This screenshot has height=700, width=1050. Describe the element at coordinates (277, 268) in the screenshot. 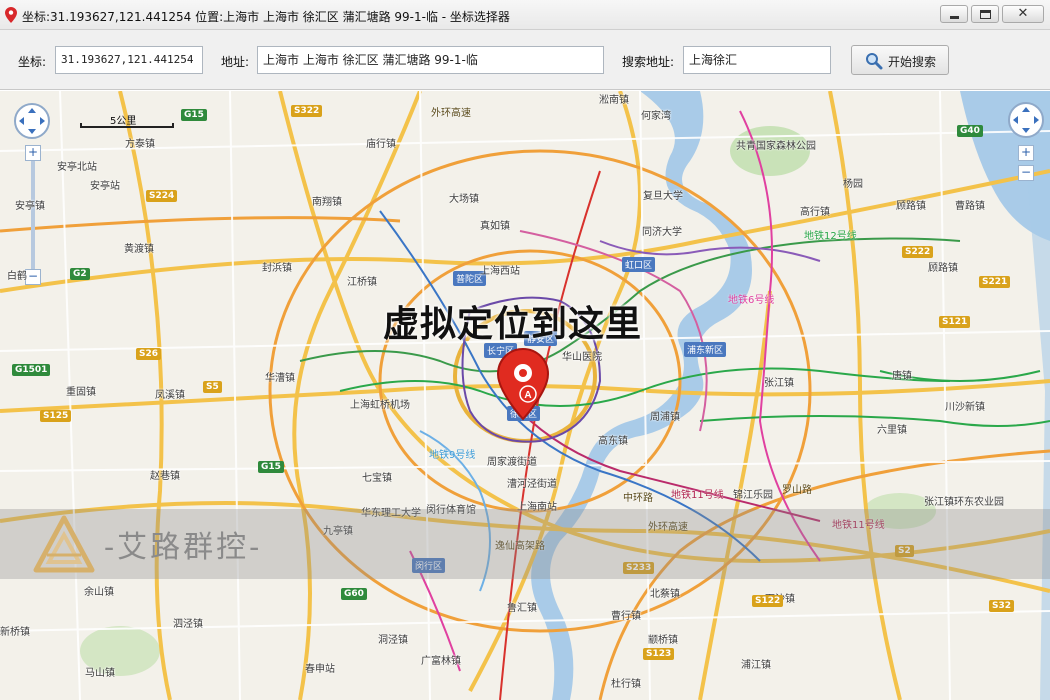

I see `place-label: 封浜镇` at that location.